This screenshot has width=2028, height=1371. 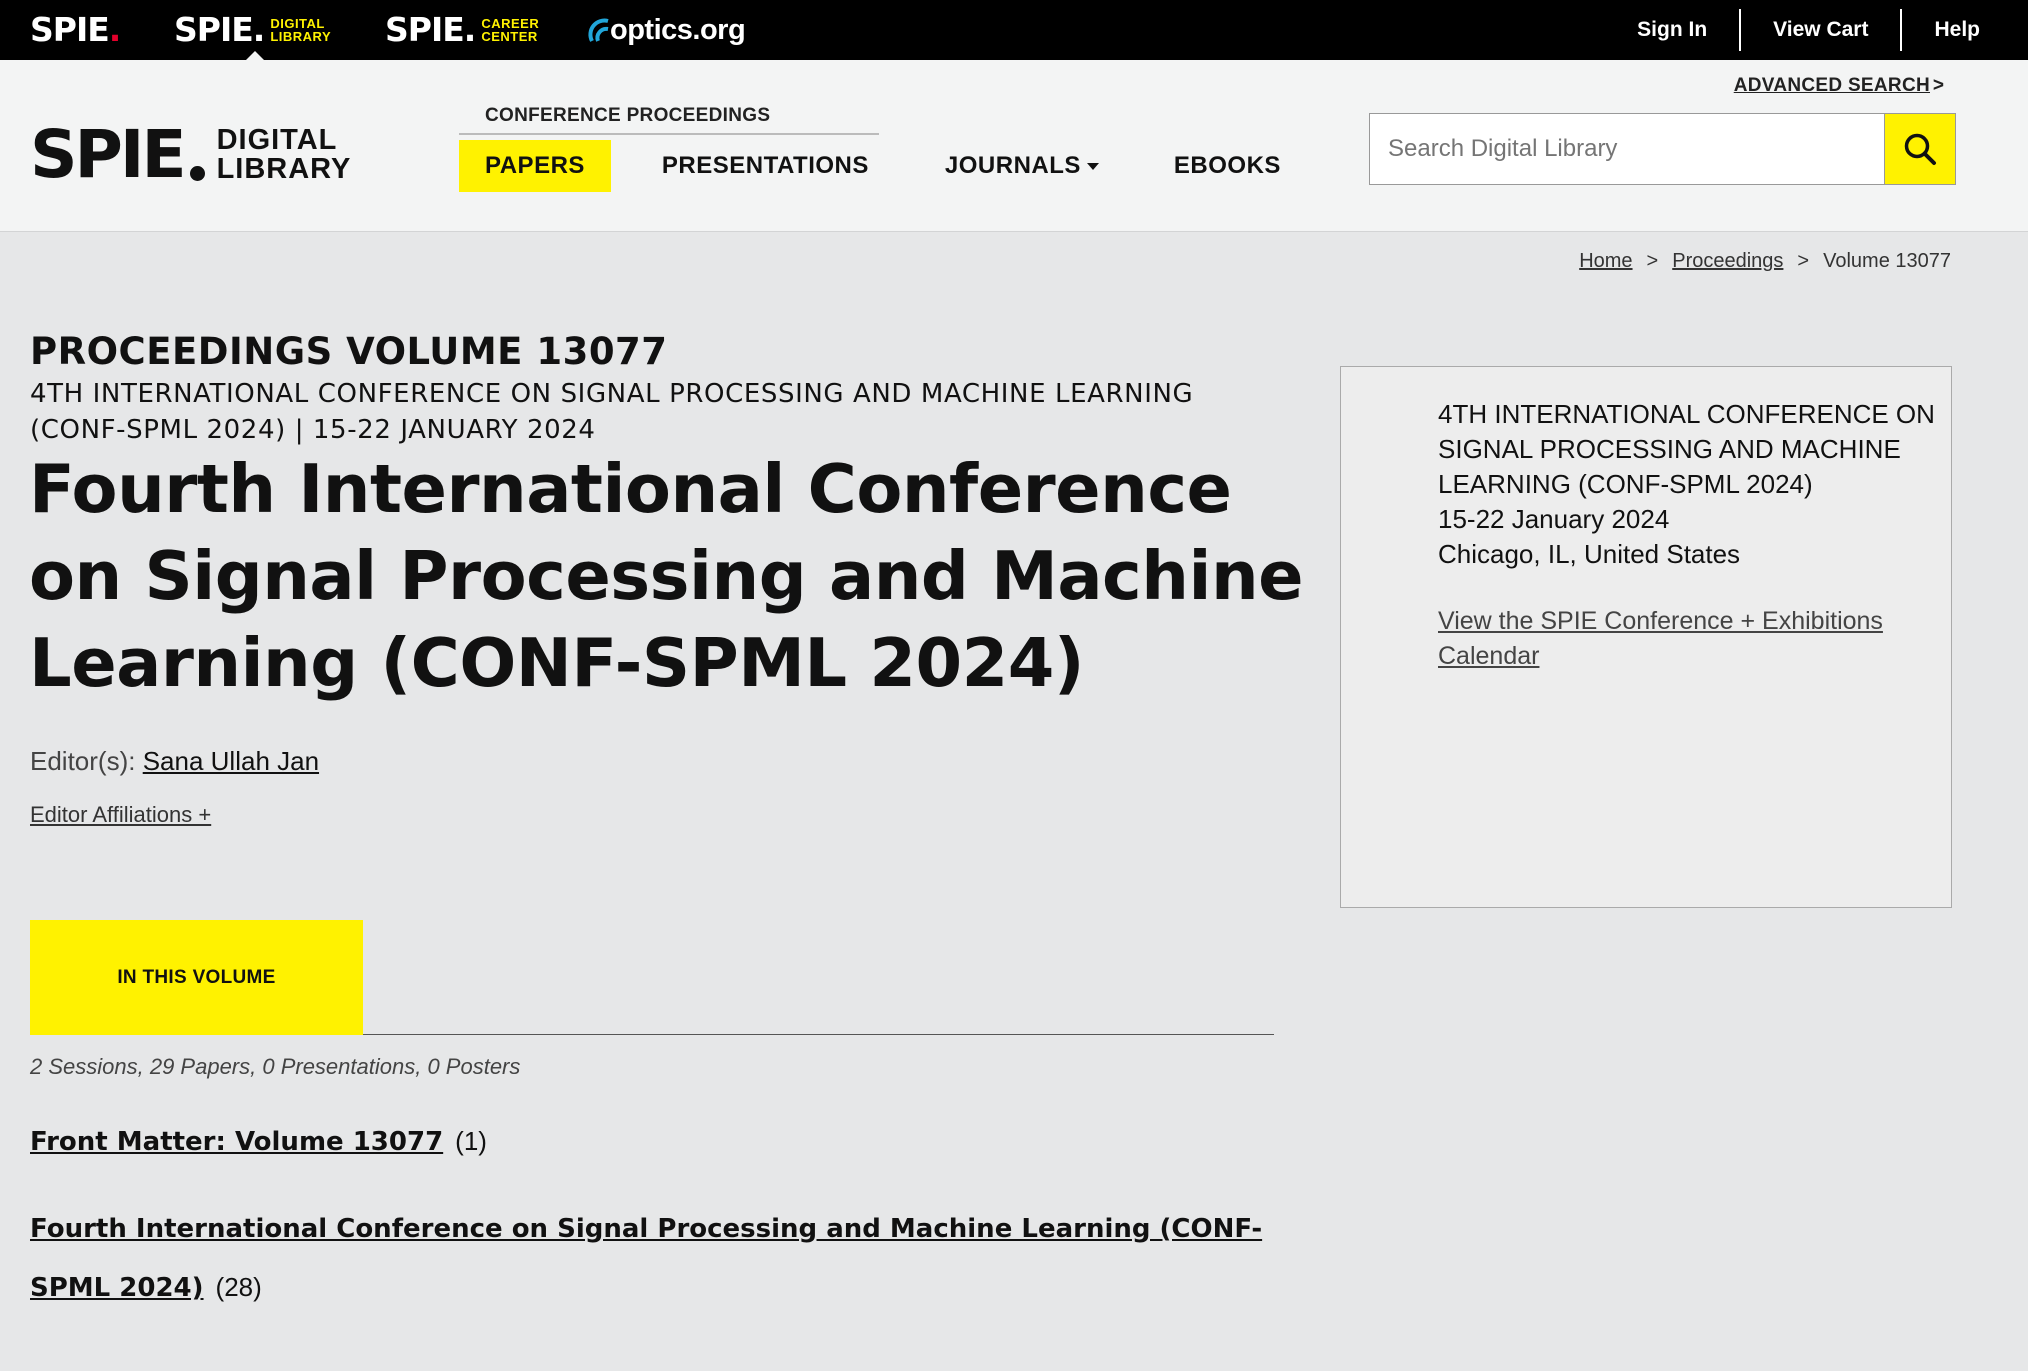 What do you see at coordinates (509, 36) in the screenshot?
I see `cc-sub-line-2: CENTER` at bounding box center [509, 36].